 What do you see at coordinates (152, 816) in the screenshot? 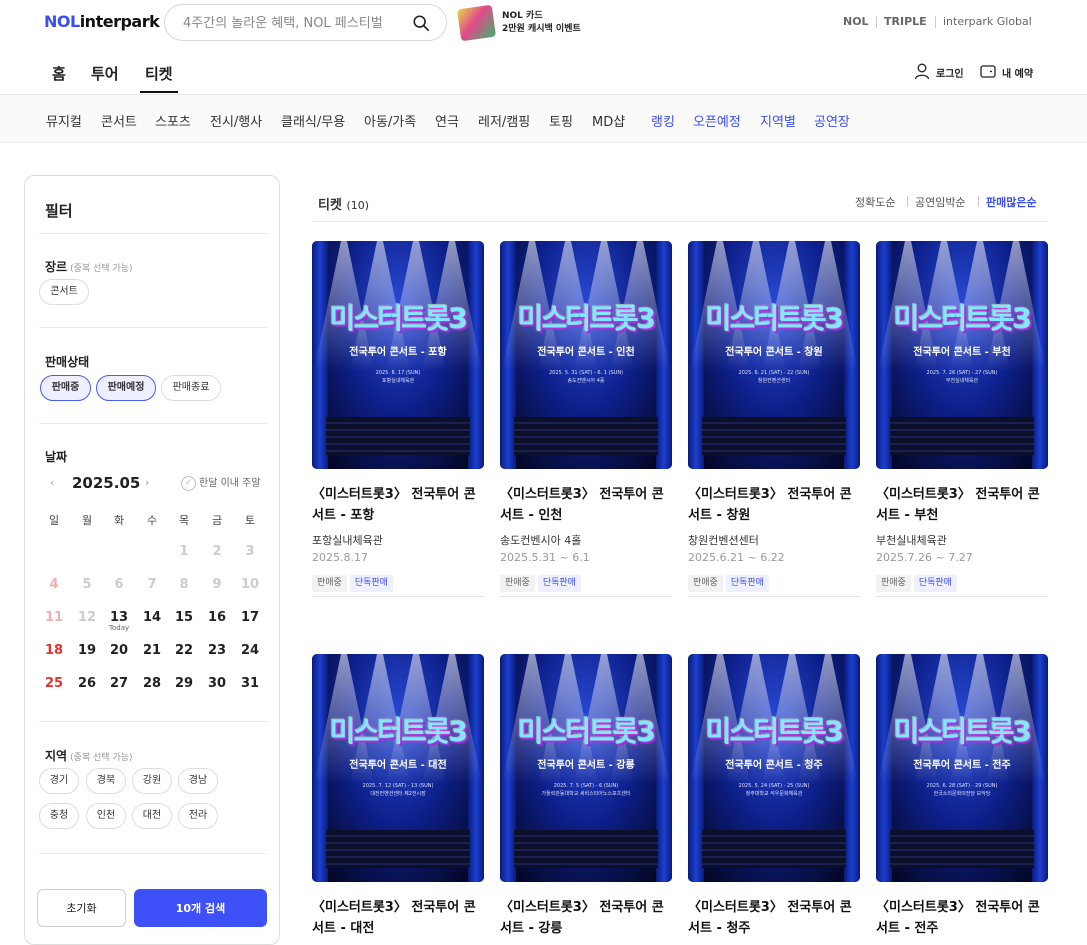
I see `region-chip-daejeon: 대전` at bounding box center [152, 816].